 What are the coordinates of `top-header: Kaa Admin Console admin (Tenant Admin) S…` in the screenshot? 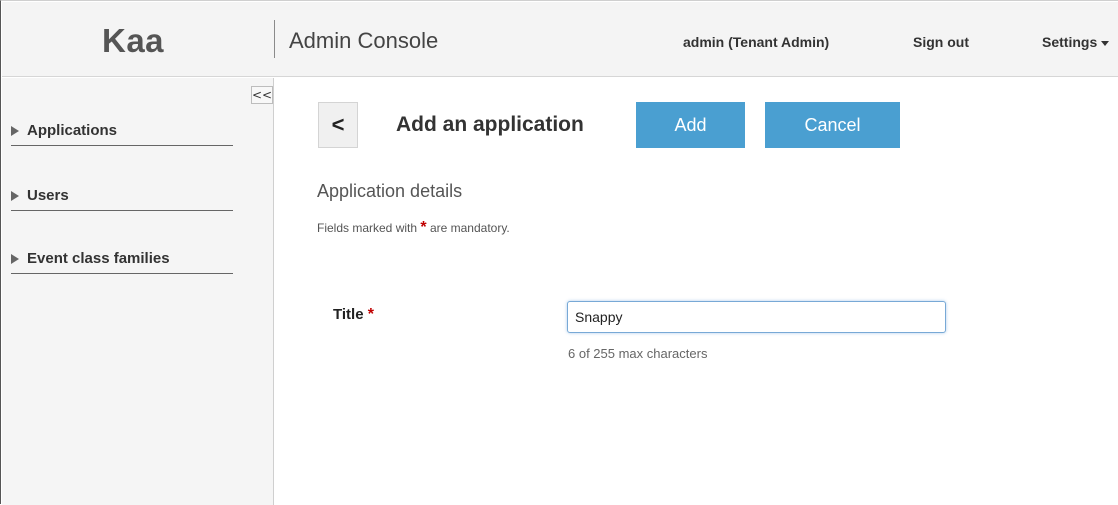 It's located at (560, 39).